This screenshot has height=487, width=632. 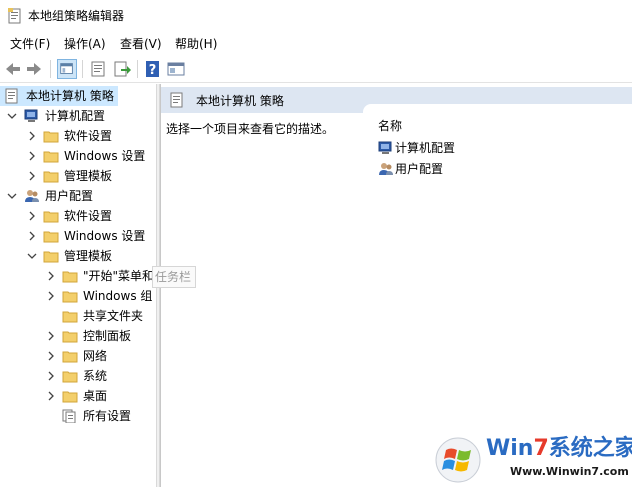 I want to click on watermark-brand-win: Win, so click(x=510, y=448).